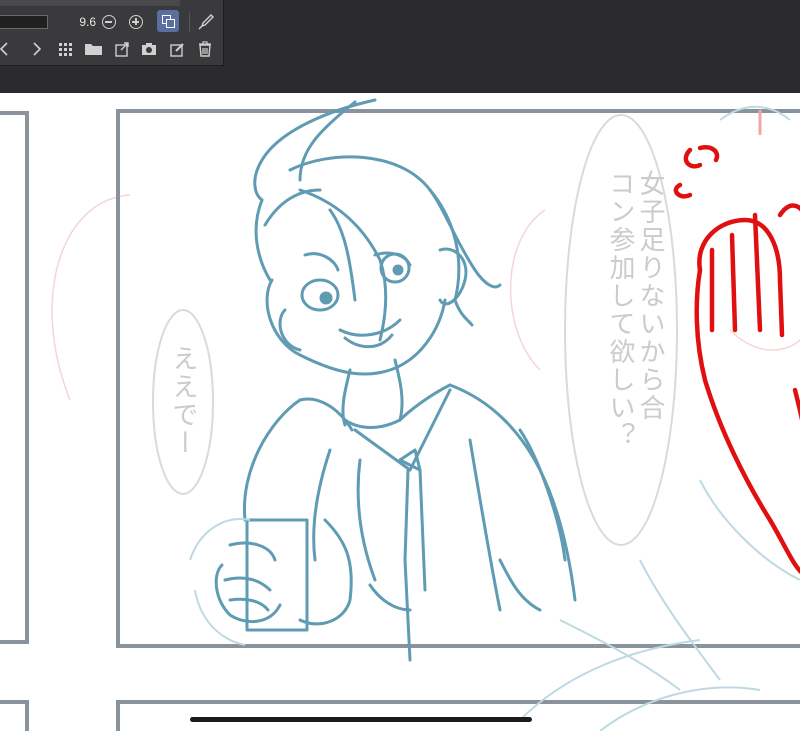 This screenshot has width=800, height=731. I want to click on trash-icon, so click(205, 49).